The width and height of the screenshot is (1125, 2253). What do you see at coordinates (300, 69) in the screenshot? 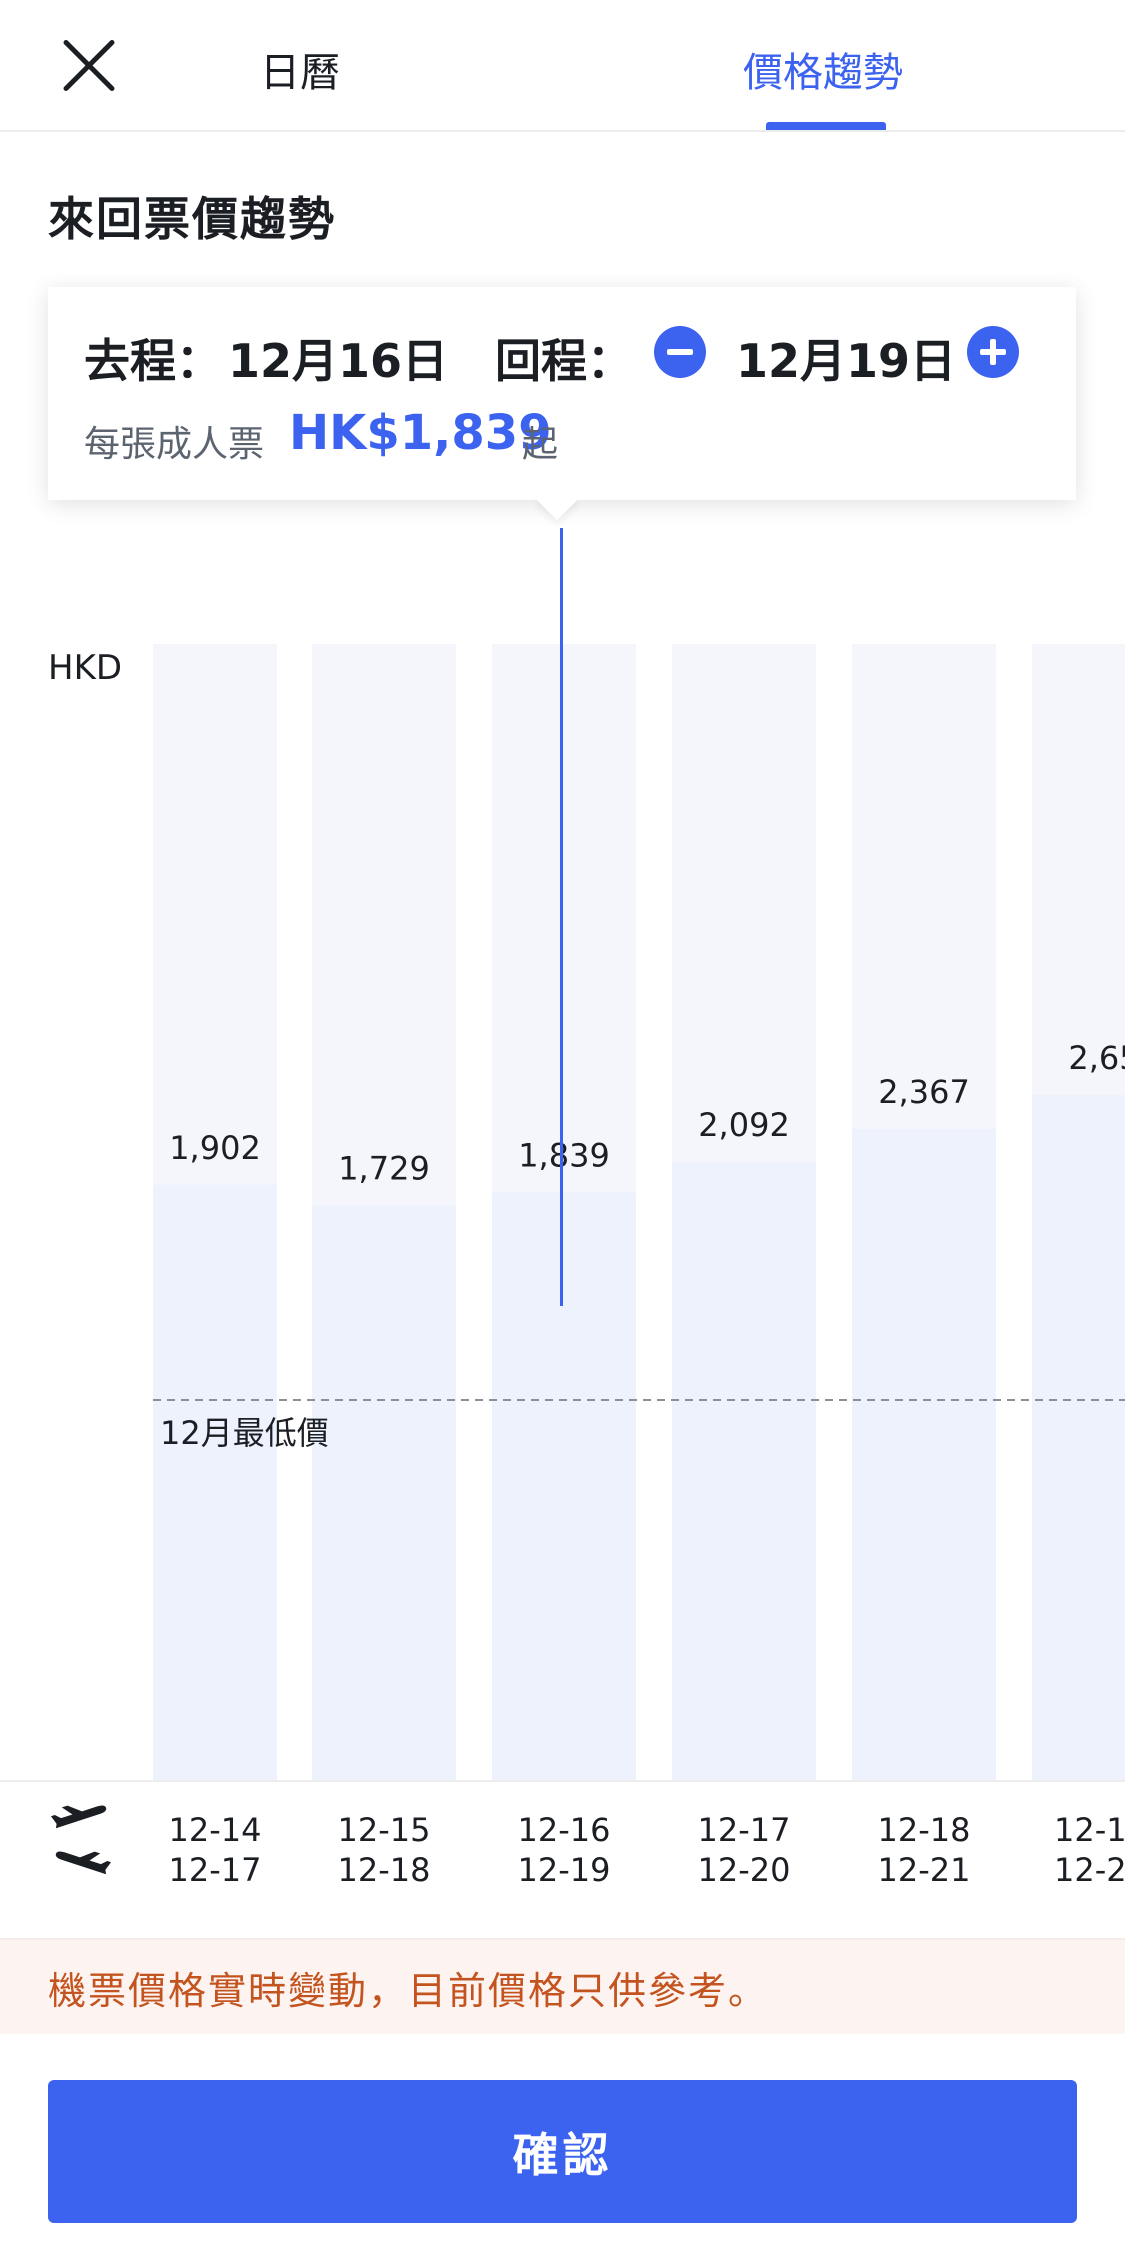
I see `tab-calendar: 日曆` at bounding box center [300, 69].